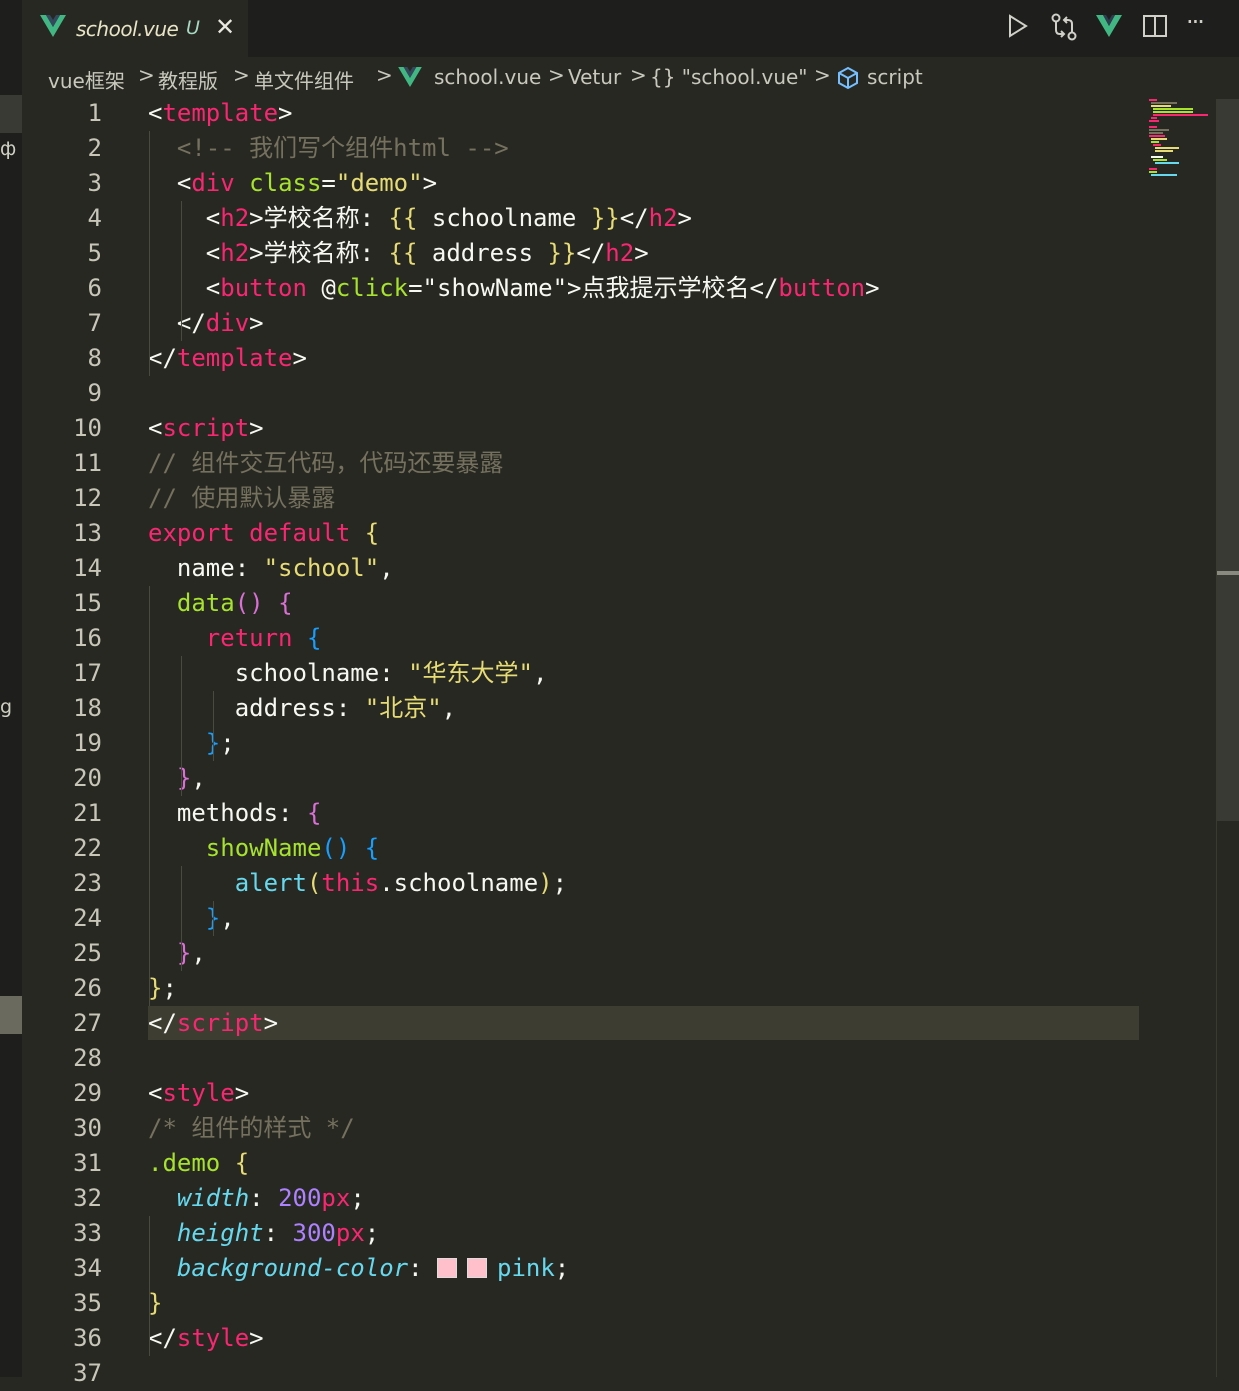 Image resolution: width=1239 pixels, height=1391 pixels. What do you see at coordinates (319, 253) in the screenshot?
I see `code-token: >学校名称:` at bounding box center [319, 253].